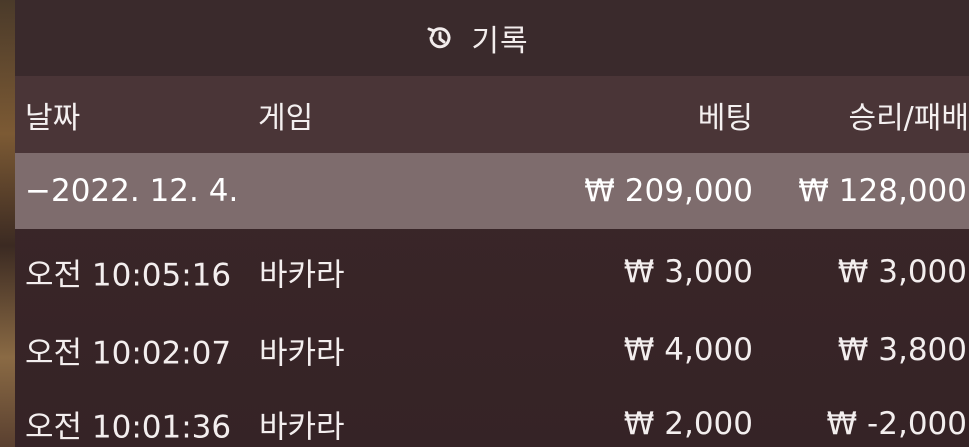 Image resolution: width=969 pixels, height=447 pixels. What do you see at coordinates (500, 41) in the screenshot?
I see `page-title: 기록` at bounding box center [500, 41].